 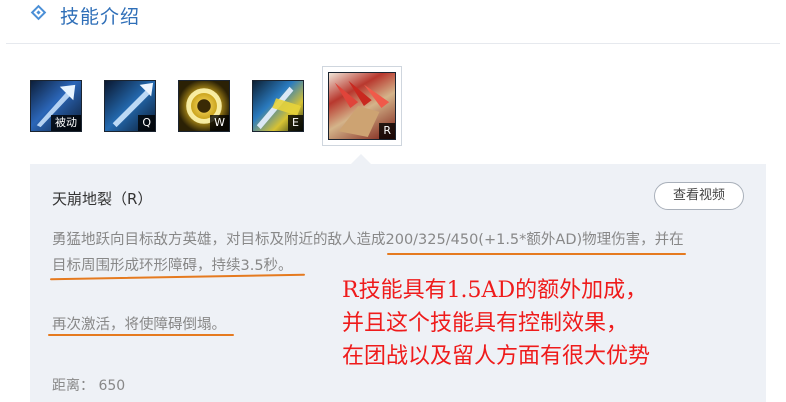 I want to click on skill-key-label: 被动, so click(x=66, y=123).